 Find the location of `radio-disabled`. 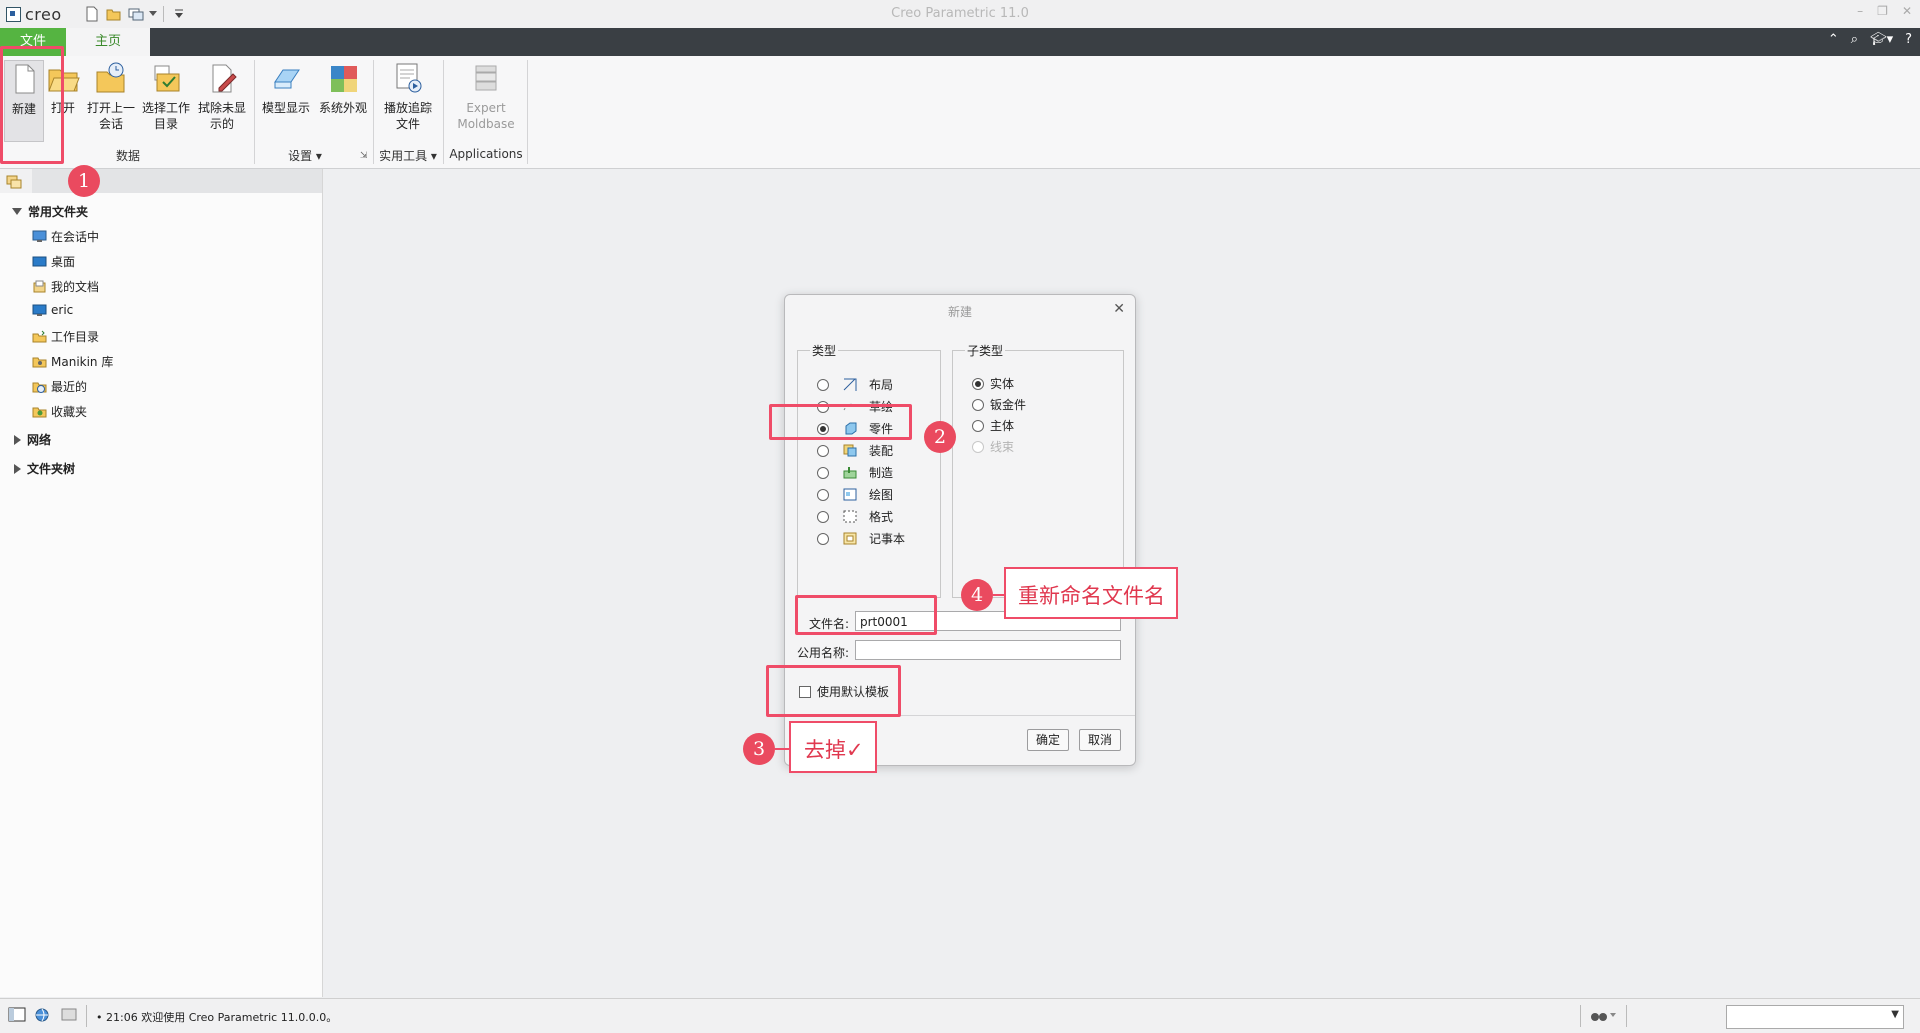

radio-disabled is located at coordinates (978, 446).